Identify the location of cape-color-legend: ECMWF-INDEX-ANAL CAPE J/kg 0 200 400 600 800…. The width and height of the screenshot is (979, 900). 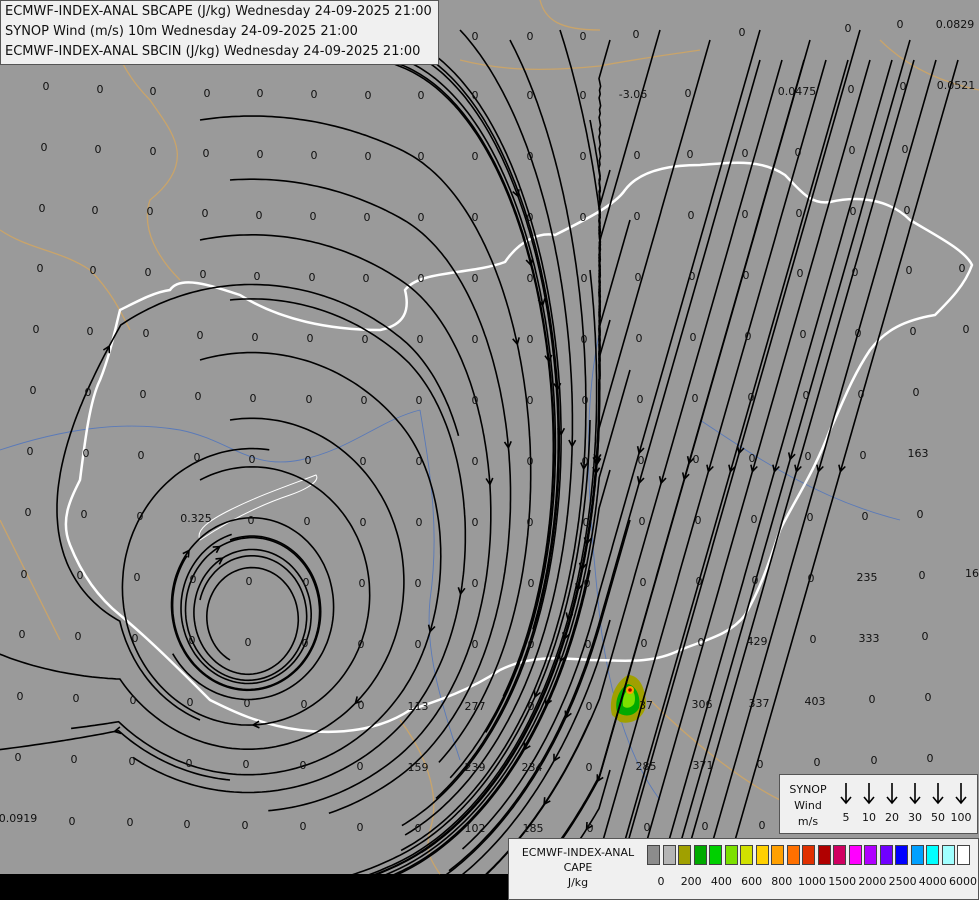
(743, 869).